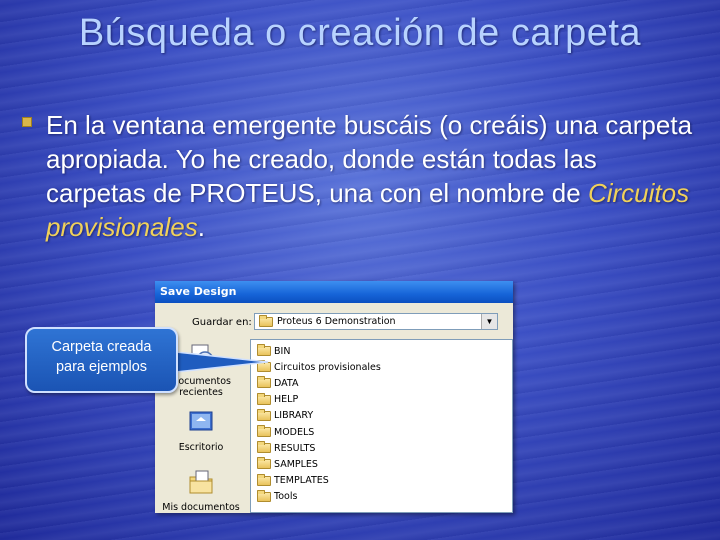  I want to click on folder-item: BIN, so click(381, 351).